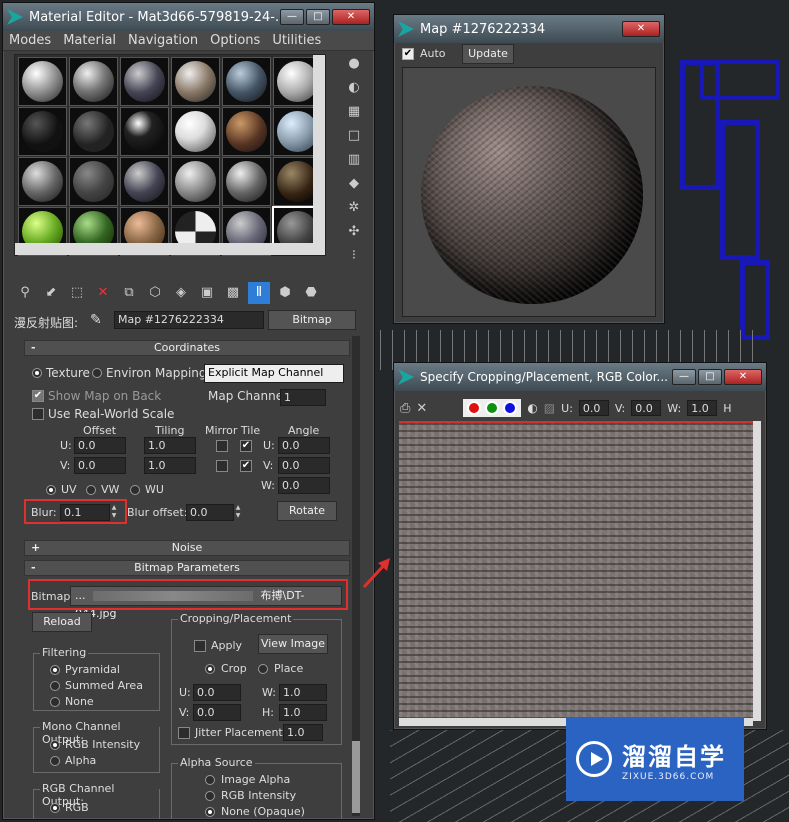 The width and height of the screenshot is (789, 822). What do you see at coordinates (210, 796) in the screenshot?
I see `alpha-rgb-intensity-radio` at bounding box center [210, 796].